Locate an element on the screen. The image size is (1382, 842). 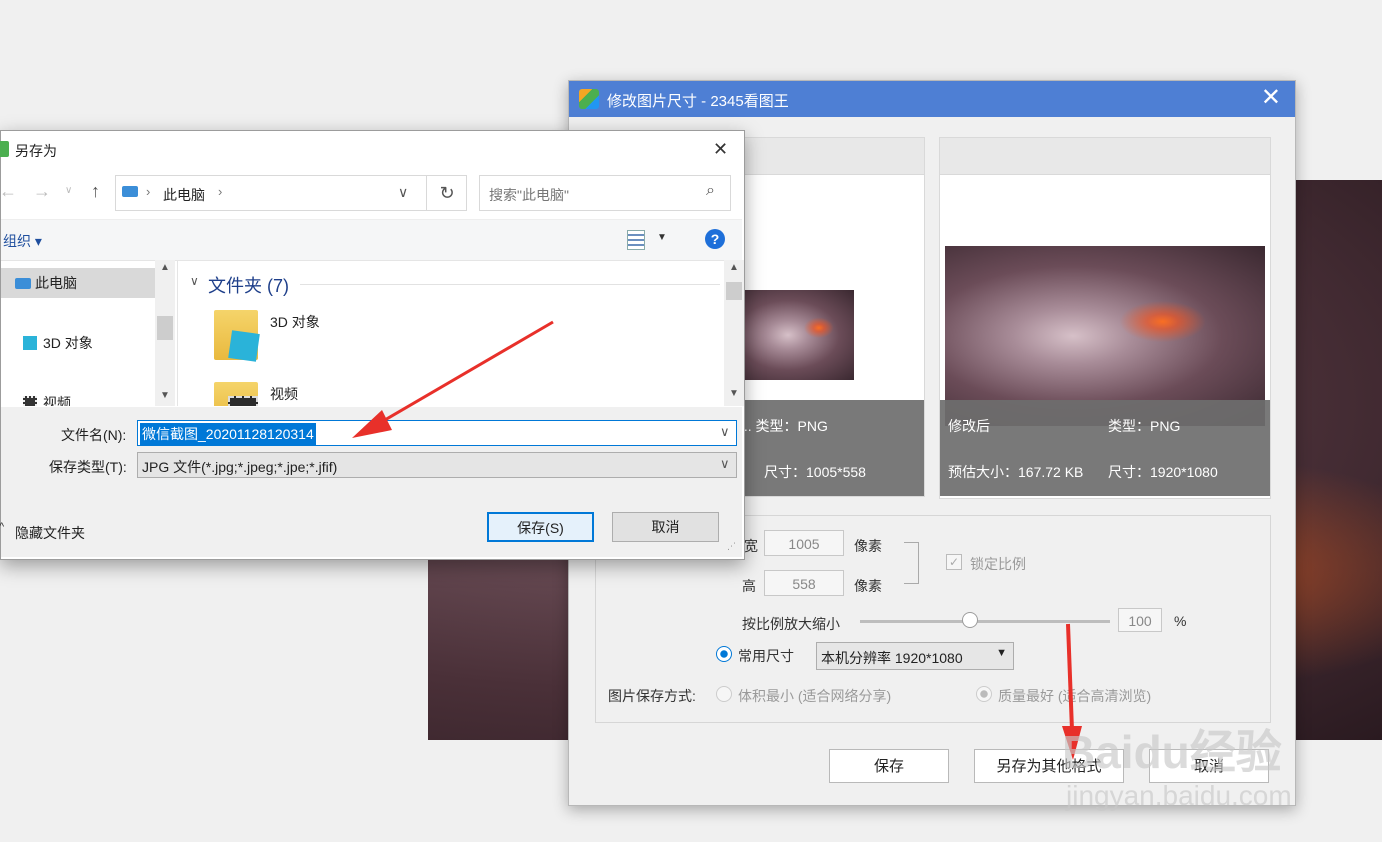
watermark-brand: Baidu经验 is located at coordinates (1172, 752).